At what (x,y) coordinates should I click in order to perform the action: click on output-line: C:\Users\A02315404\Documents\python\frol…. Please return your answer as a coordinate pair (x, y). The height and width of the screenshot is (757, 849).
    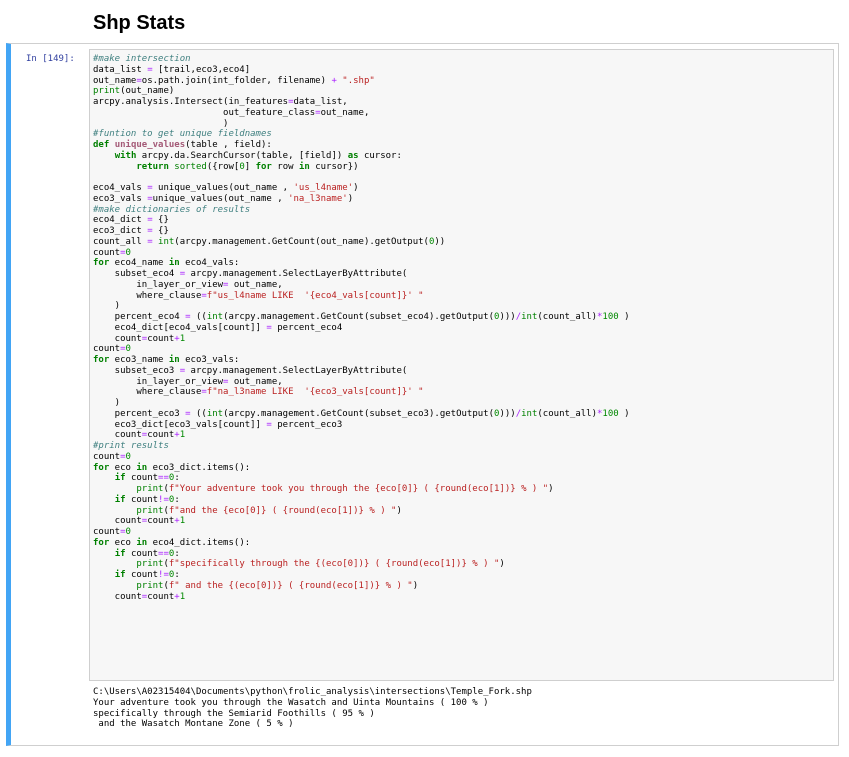
    Looking at the image, I should click on (312, 692).